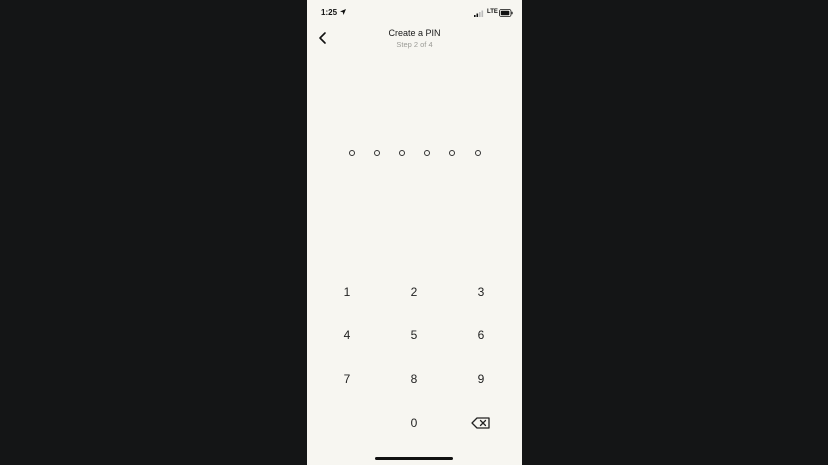 The image size is (828, 465). I want to click on status-time: 1:25, so click(329, 12).